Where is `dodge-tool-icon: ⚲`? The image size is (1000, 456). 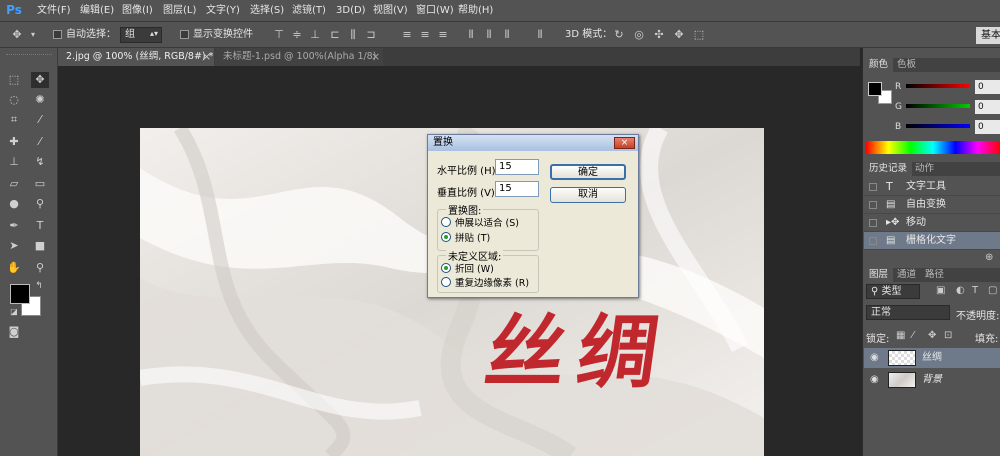
dodge-tool-icon: ⚲ is located at coordinates (40, 204).